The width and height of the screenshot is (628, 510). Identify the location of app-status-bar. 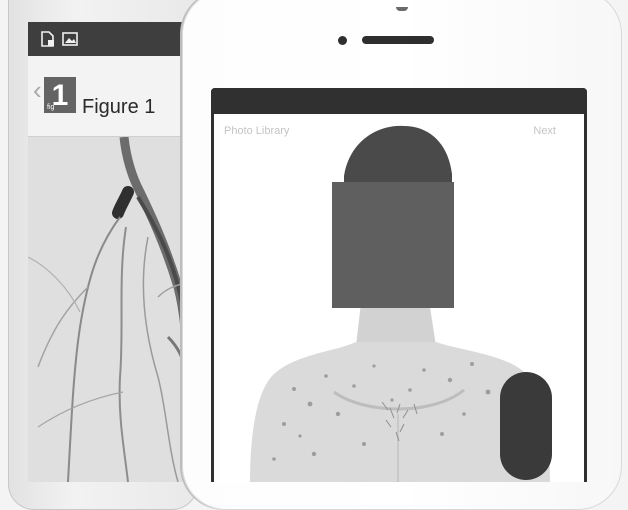
(399, 101).